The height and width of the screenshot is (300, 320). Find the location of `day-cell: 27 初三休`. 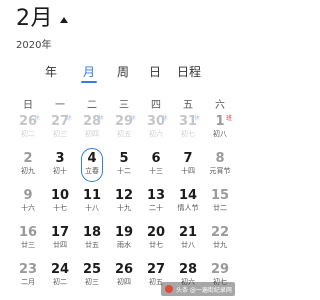

day-cell: 27 初三休 is located at coordinates (60, 128).